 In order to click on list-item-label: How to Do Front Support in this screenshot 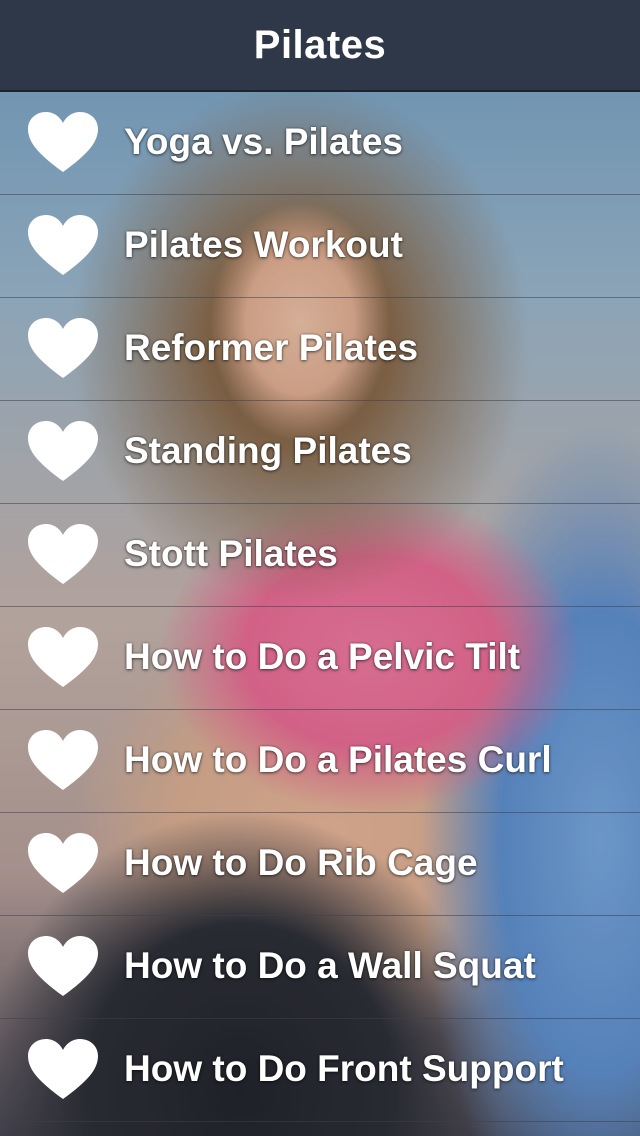, I will do `click(344, 1068)`.